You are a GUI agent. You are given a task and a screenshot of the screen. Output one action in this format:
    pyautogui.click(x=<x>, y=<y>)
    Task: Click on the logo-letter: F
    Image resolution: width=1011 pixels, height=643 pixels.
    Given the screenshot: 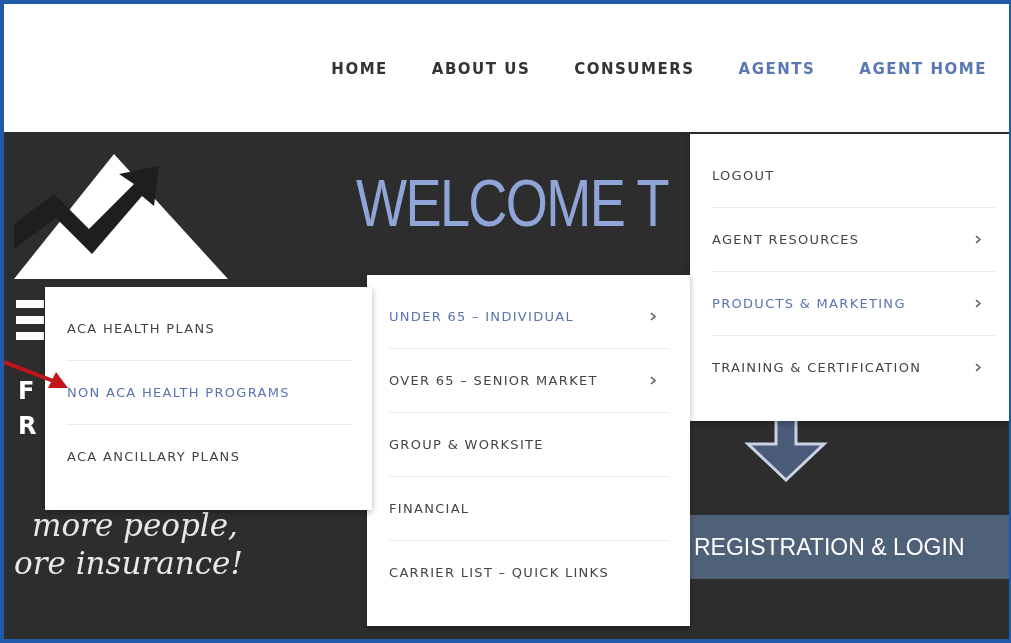 What is the action you would take?
    pyautogui.click(x=26, y=391)
    